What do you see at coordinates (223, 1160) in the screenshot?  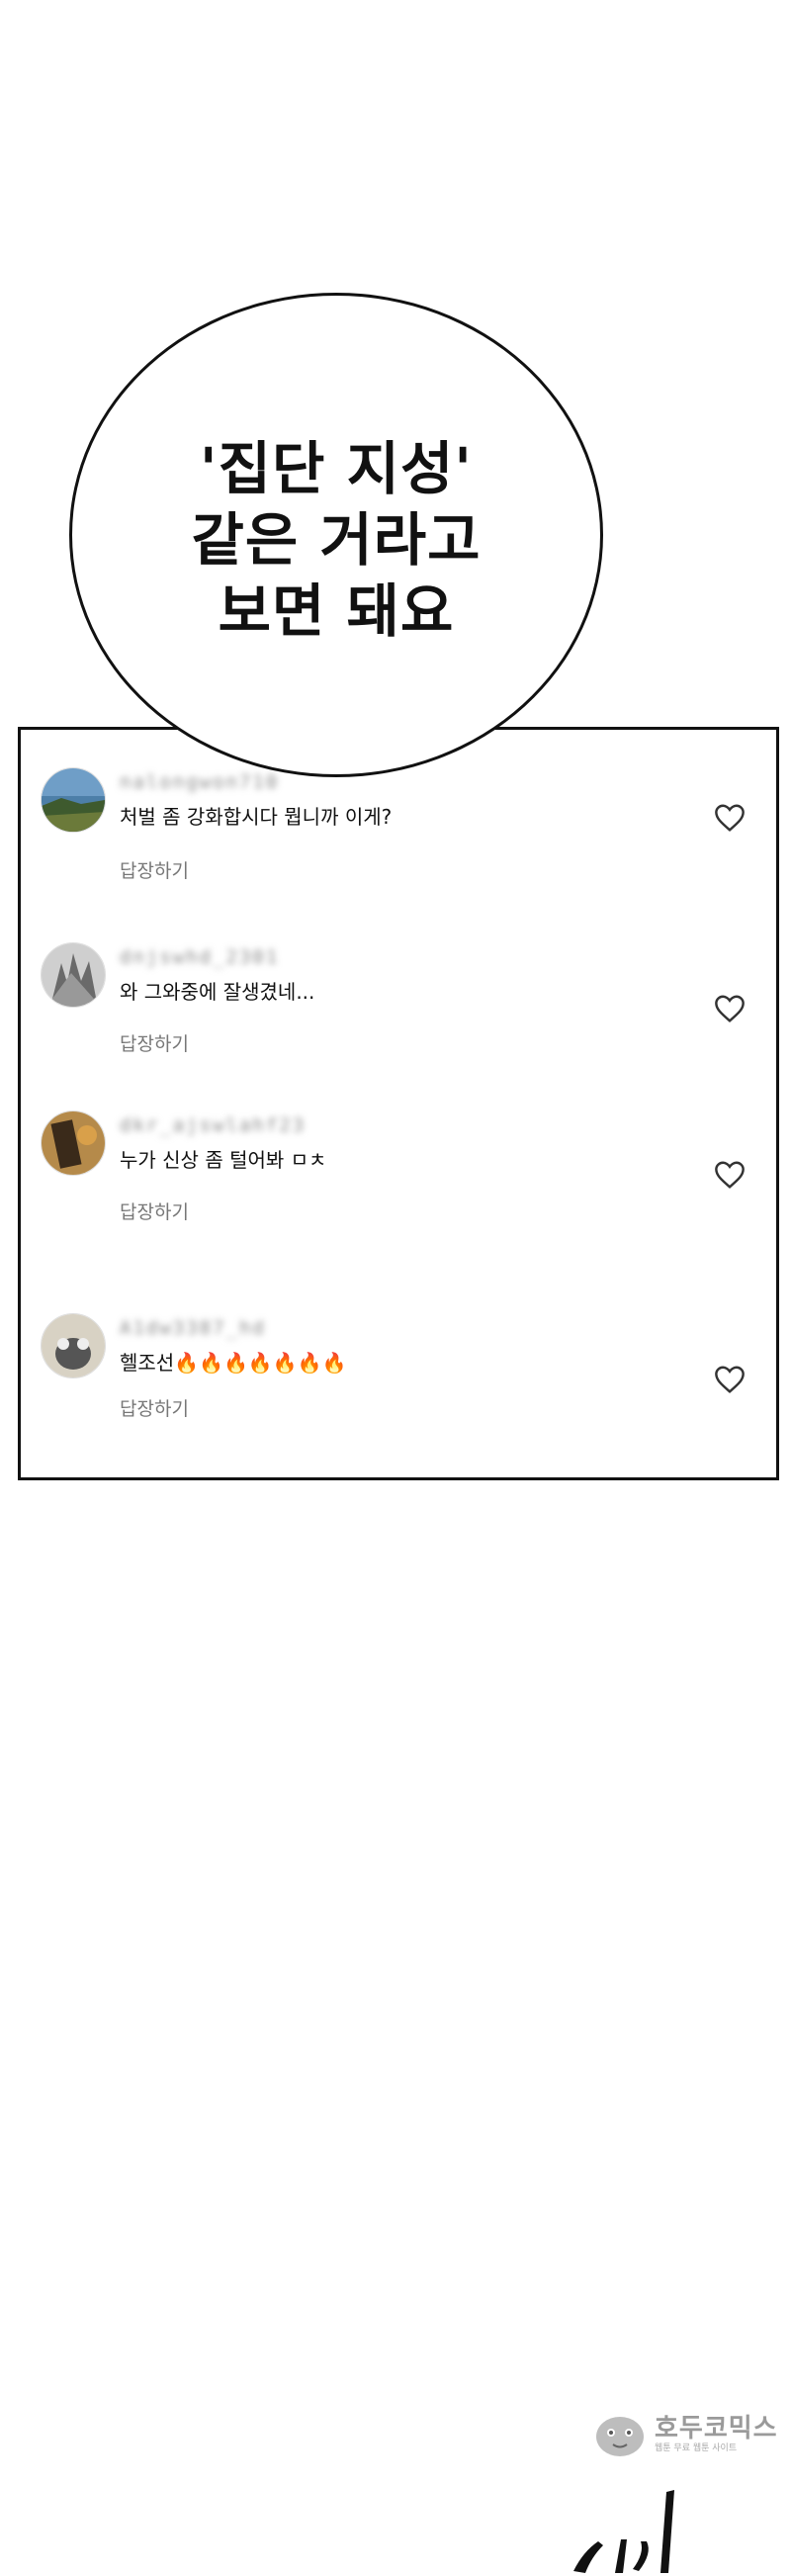 I see `comment-text: 누가 신상 좀 털어봐 ㅁㅊ` at bounding box center [223, 1160].